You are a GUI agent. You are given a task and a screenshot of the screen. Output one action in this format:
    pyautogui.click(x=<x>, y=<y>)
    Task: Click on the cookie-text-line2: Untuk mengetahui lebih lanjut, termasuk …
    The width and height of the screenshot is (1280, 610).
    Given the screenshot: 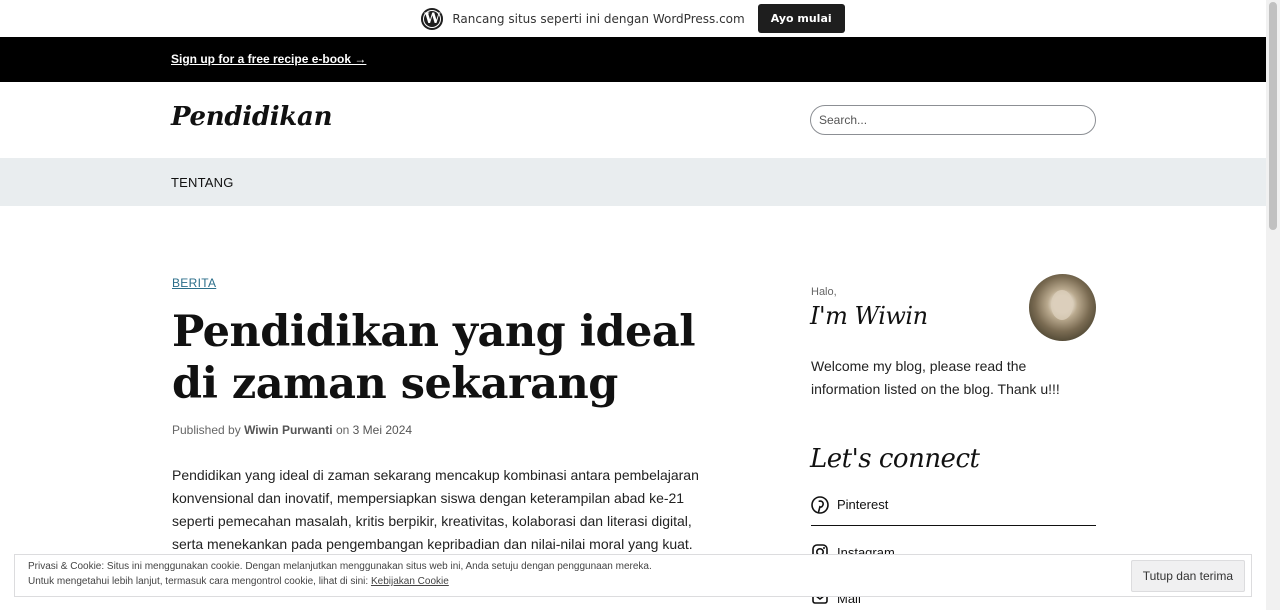 What is the action you would take?
    pyautogui.click(x=238, y=581)
    